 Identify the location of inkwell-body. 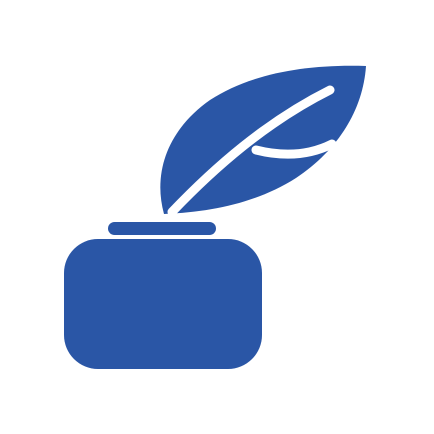
(163, 304).